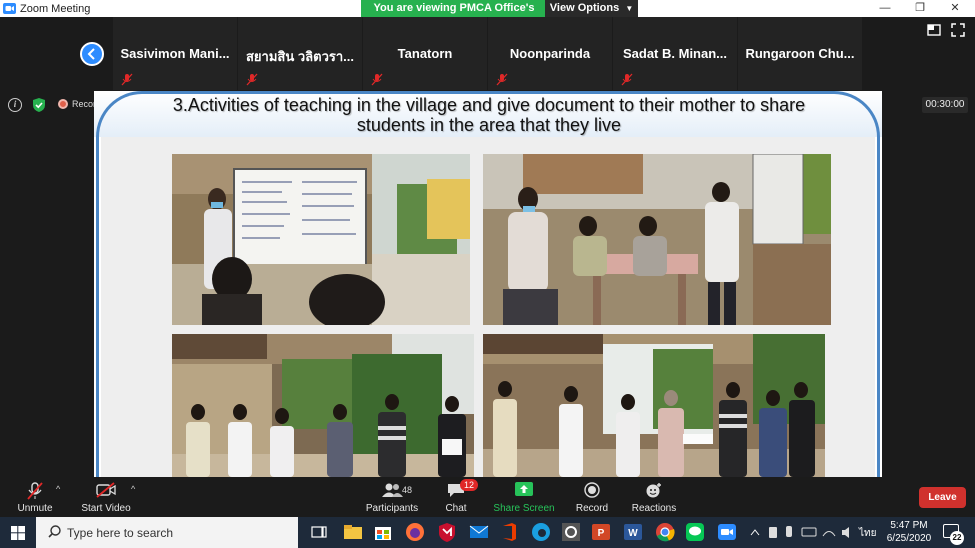 This screenshot has height=548, width=975. Describe the element at coordinates (407, 490) in the screenshot. I see `participants-count: 48` at that location.